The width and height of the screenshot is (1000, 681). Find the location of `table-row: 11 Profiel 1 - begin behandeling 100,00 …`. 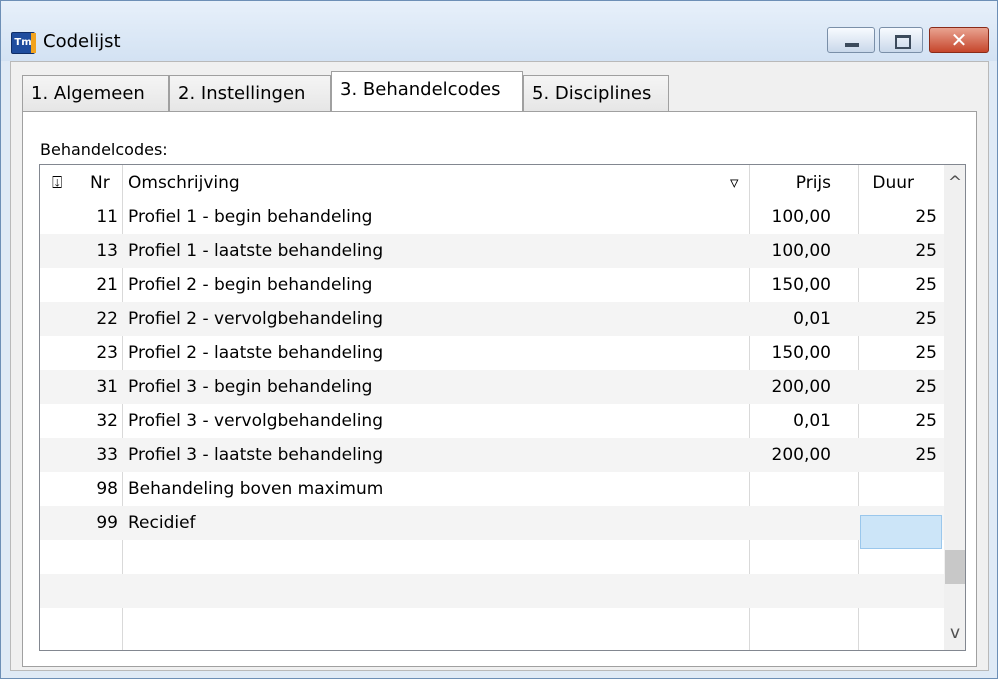

table-row: 11 Profiel 1 - begin behandeling 100,00 … is located at coordinates (492, 217).